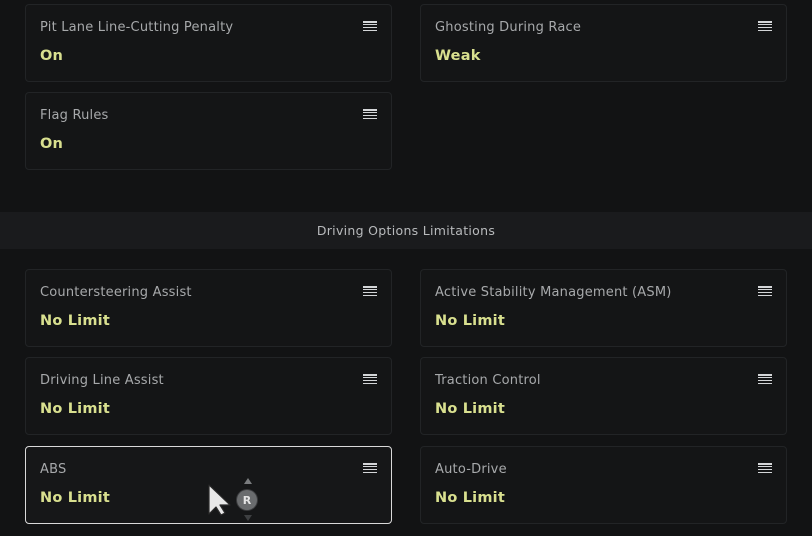 The width and height of the screenshot is (812, 536). Describe the element at coordinates (248, 518) in the screenshot. I see `arrow-down-icon` at that location.